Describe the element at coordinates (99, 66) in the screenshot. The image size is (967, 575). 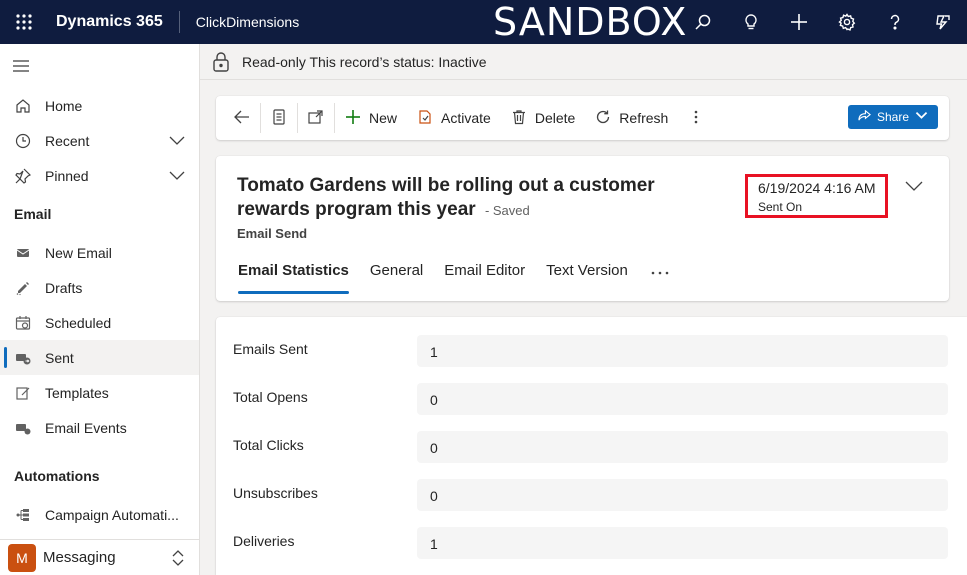
I see `hamburger-menu-icon` at that location.